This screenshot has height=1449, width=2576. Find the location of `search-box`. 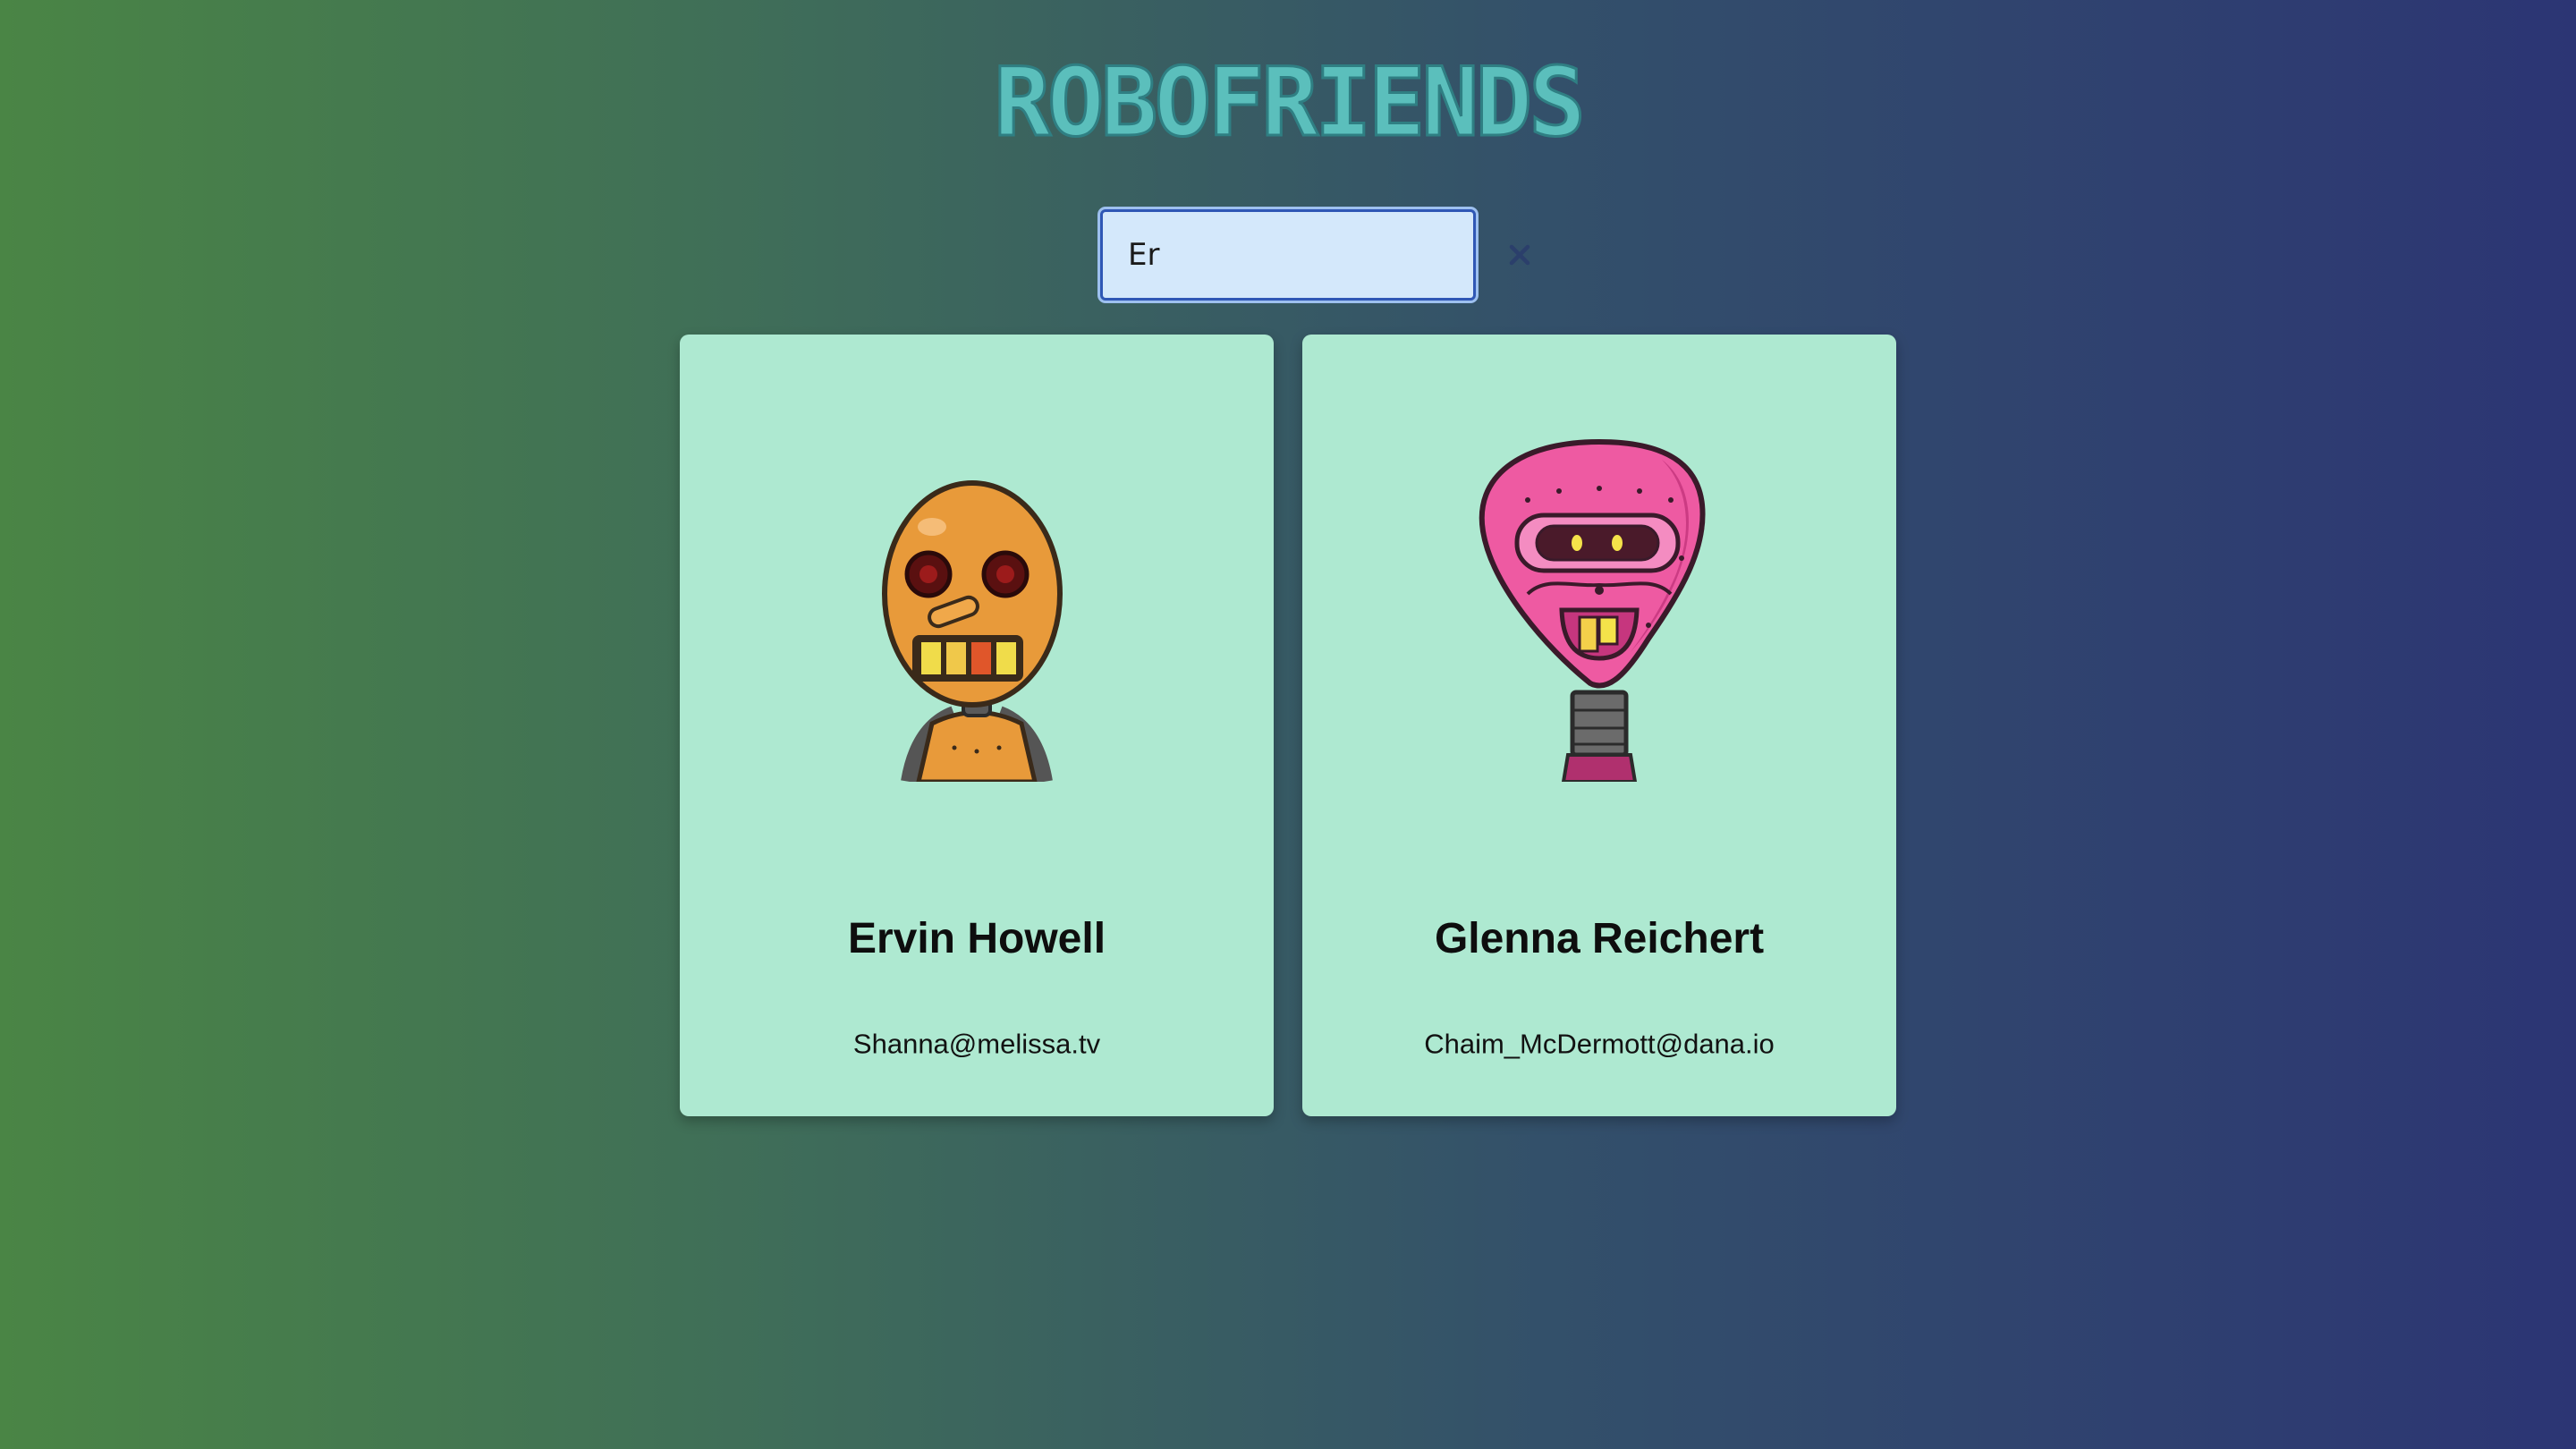

search-box is located at coordinates (1313, 255).